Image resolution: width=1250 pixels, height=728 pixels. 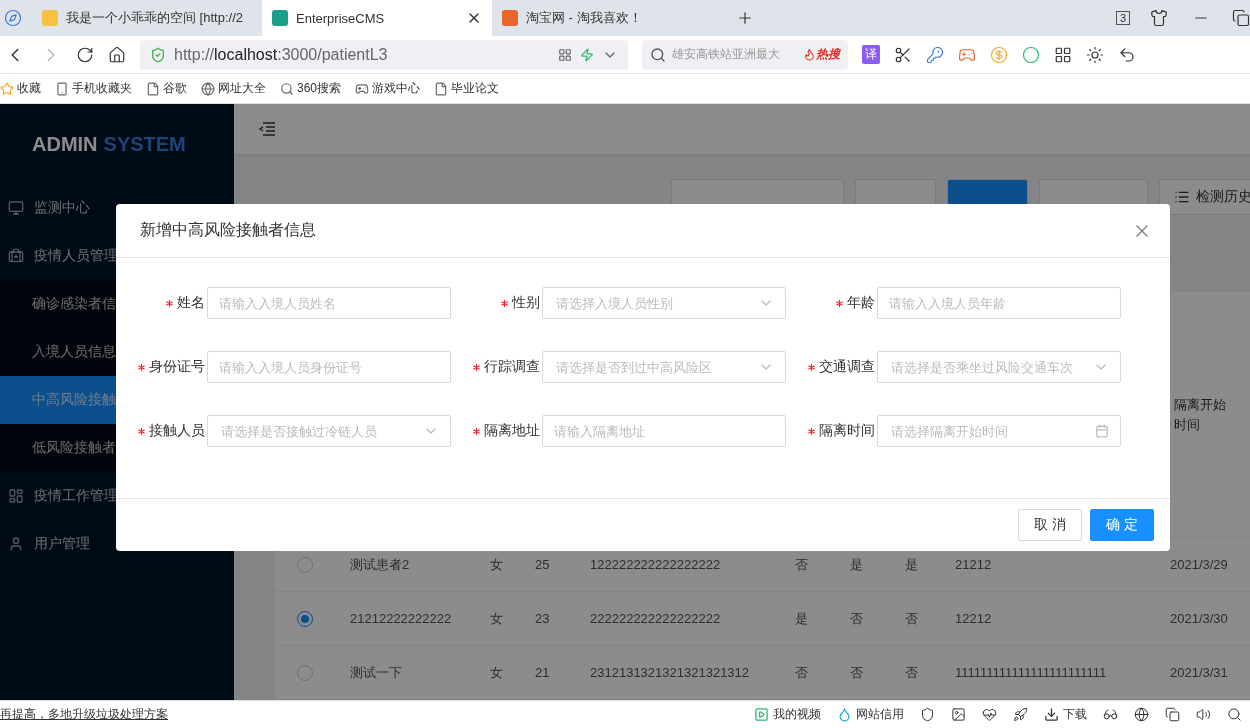 I want to click on table-cell-text: 21, so click(x=542, y=672).